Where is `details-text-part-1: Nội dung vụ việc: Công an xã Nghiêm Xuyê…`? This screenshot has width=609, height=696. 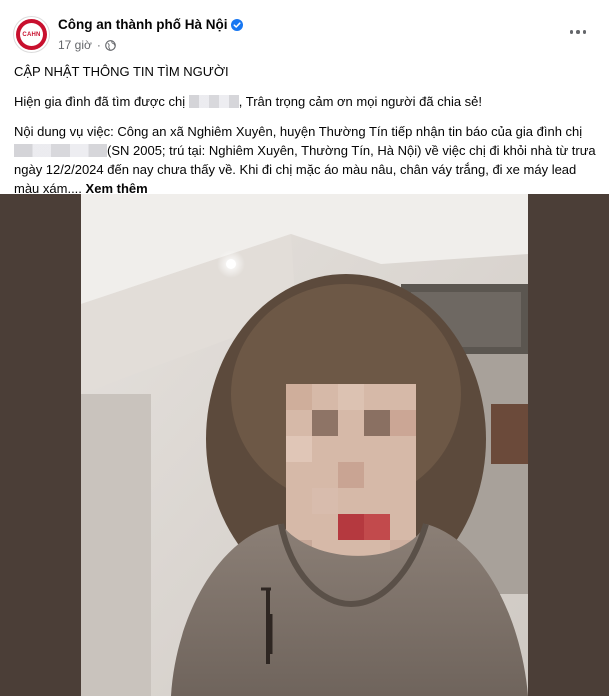 details-text-part-1: Nội dung vụ việc: Công an xã Nghiêm Xuyê… is located at coordinates (298, 131).